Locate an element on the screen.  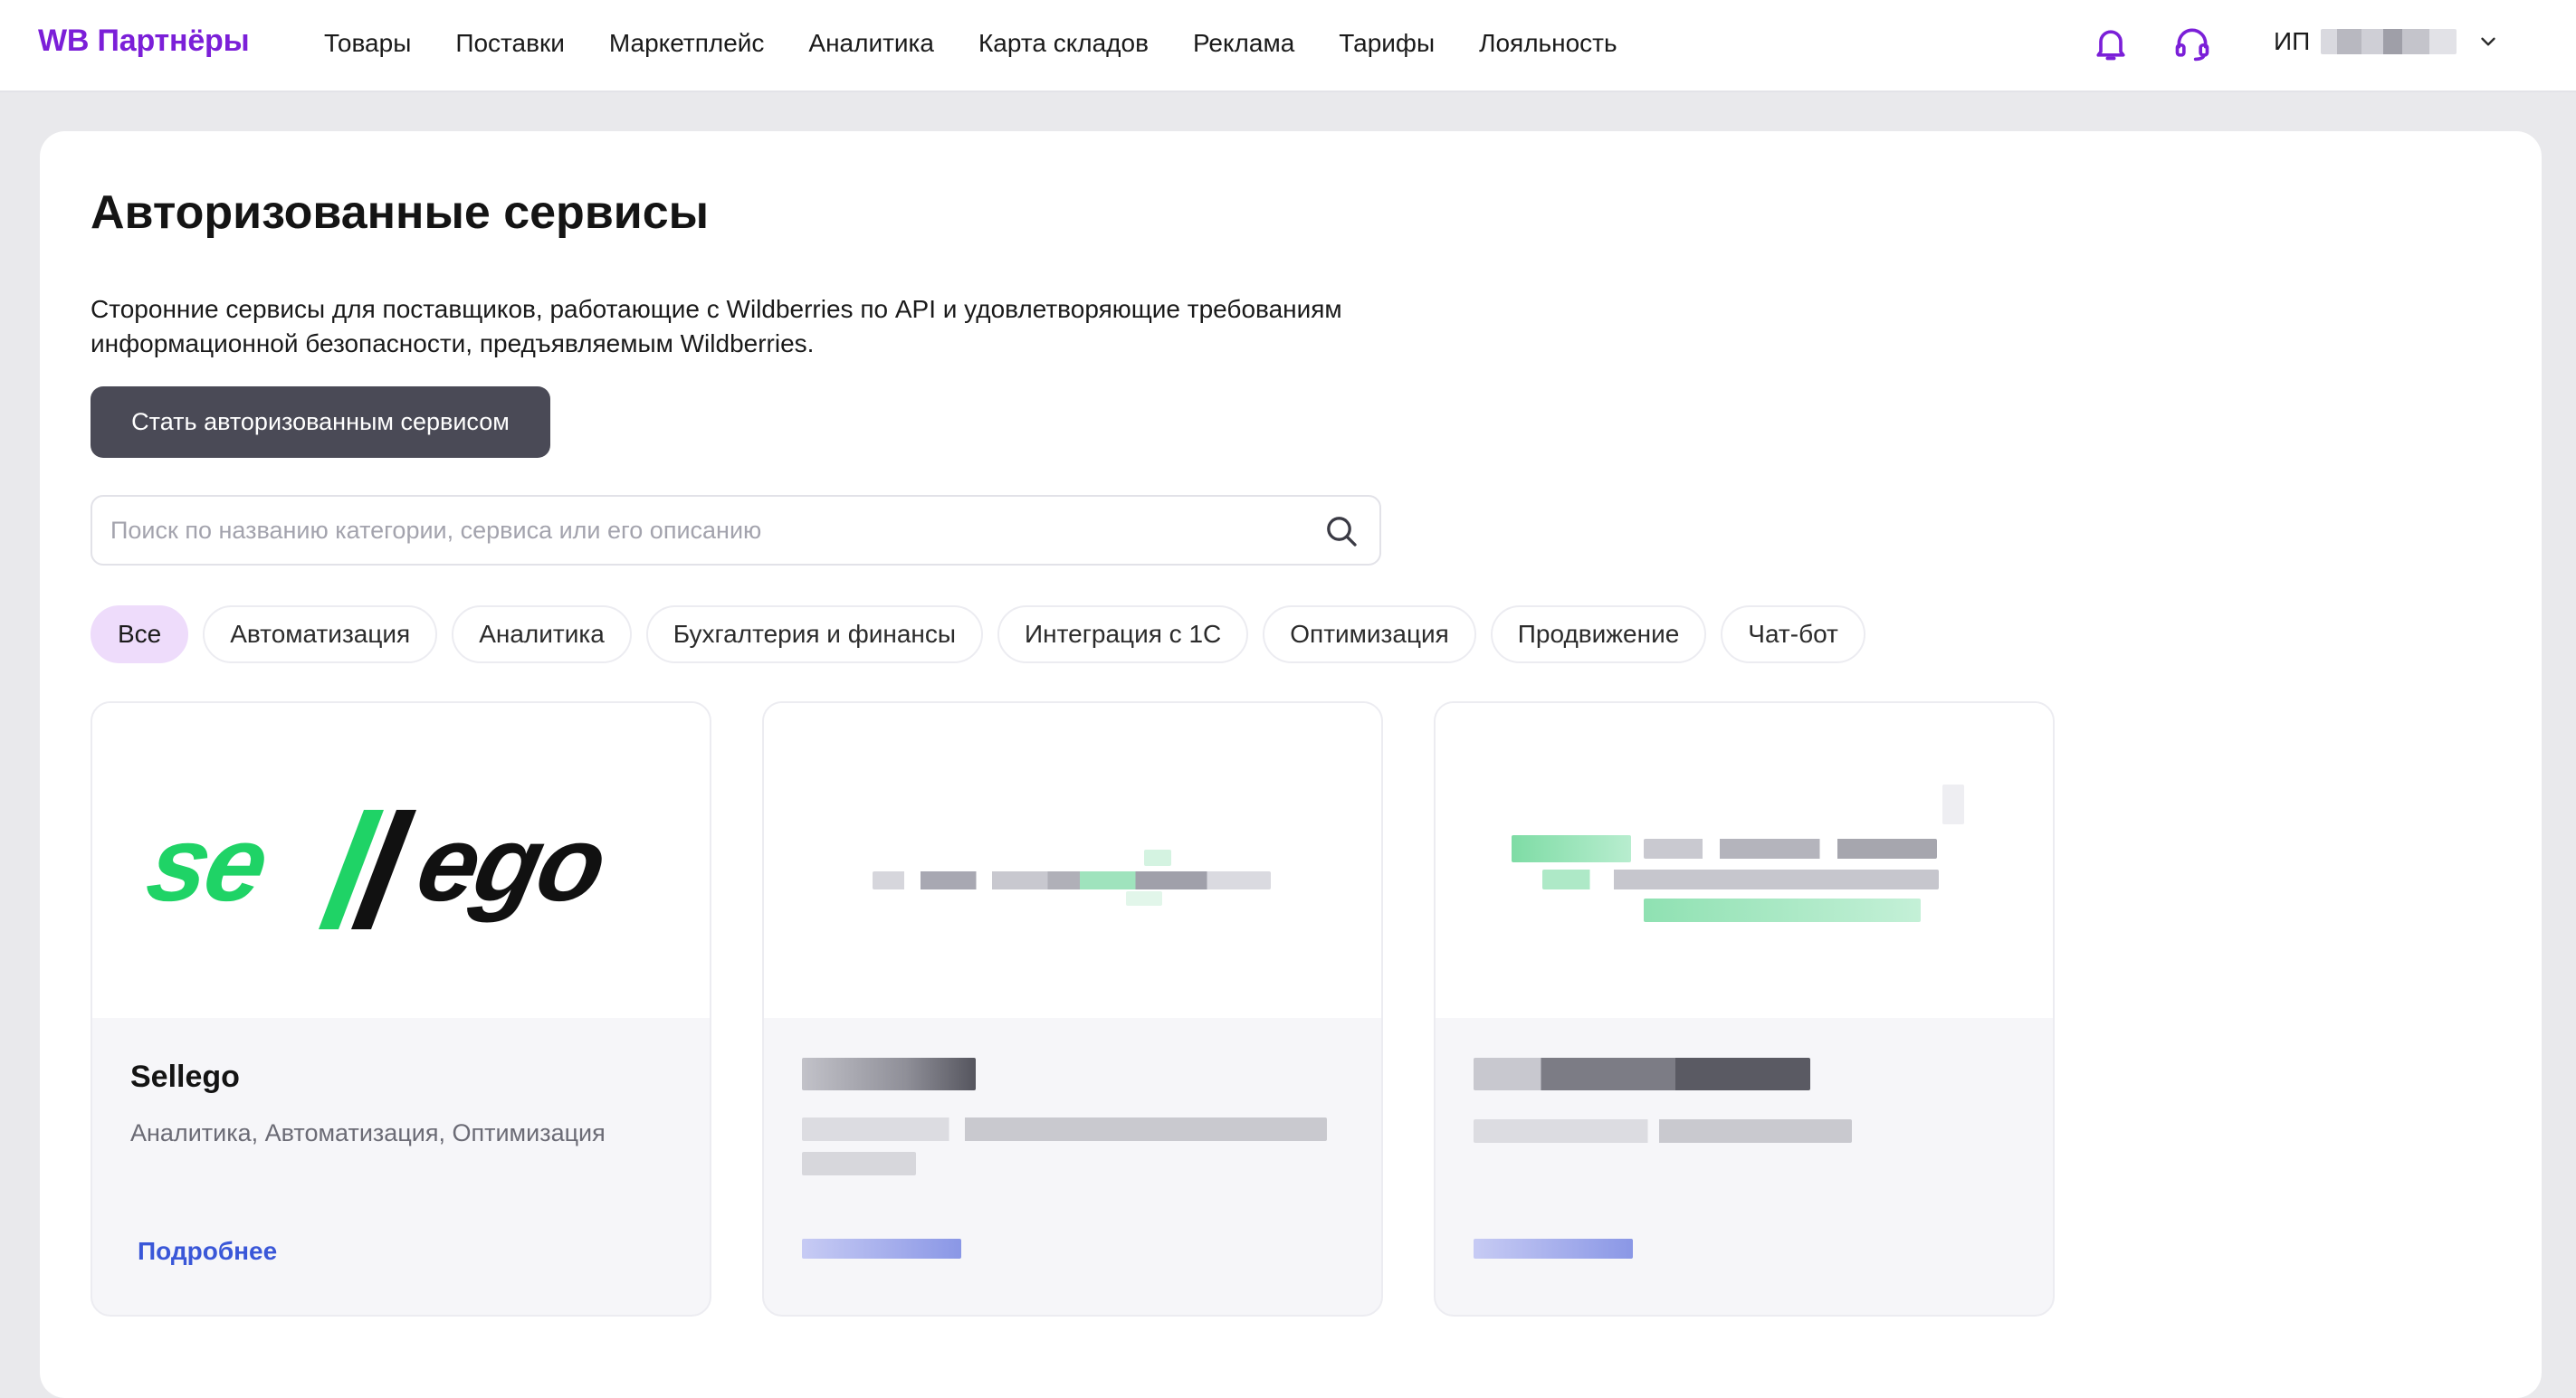
category-chip-automation: Автоматизация is located at coordinates (321, 634).